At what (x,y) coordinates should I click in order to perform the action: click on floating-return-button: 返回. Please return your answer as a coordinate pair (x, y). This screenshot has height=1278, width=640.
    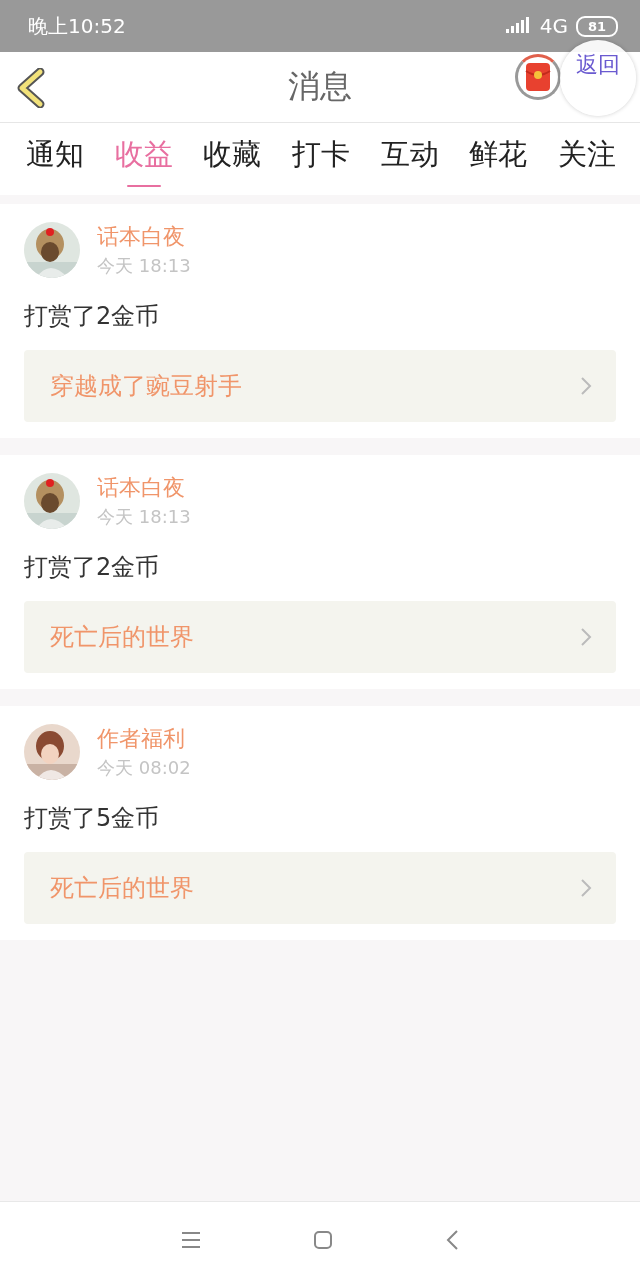
    Looking at the image, I should click on (598, 78).